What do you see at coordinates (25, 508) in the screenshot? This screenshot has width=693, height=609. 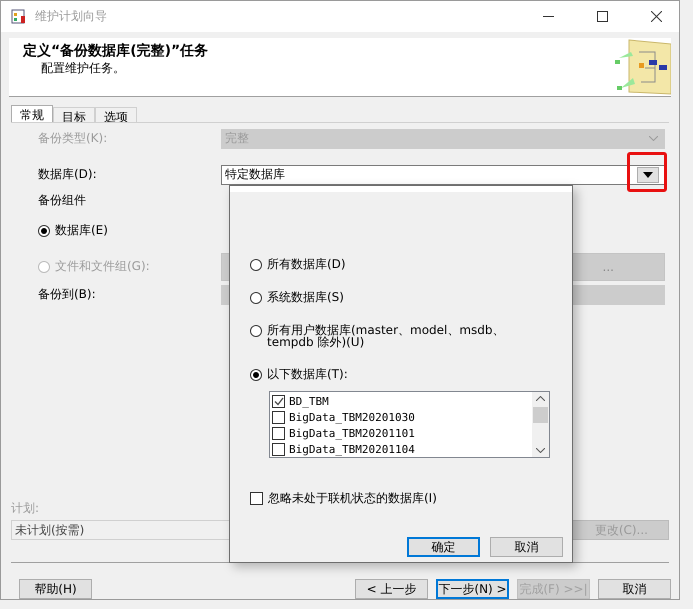 I see `schedule-label: 计划:` at bounding box center [25, 508].